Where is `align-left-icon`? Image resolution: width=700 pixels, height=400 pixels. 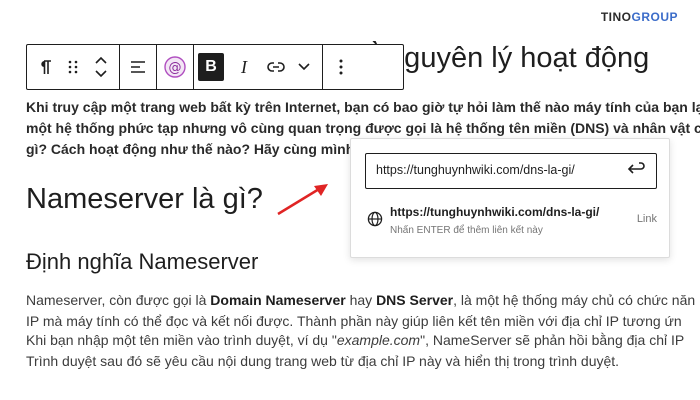 align-left-icon is located at coordinates (138, 67).